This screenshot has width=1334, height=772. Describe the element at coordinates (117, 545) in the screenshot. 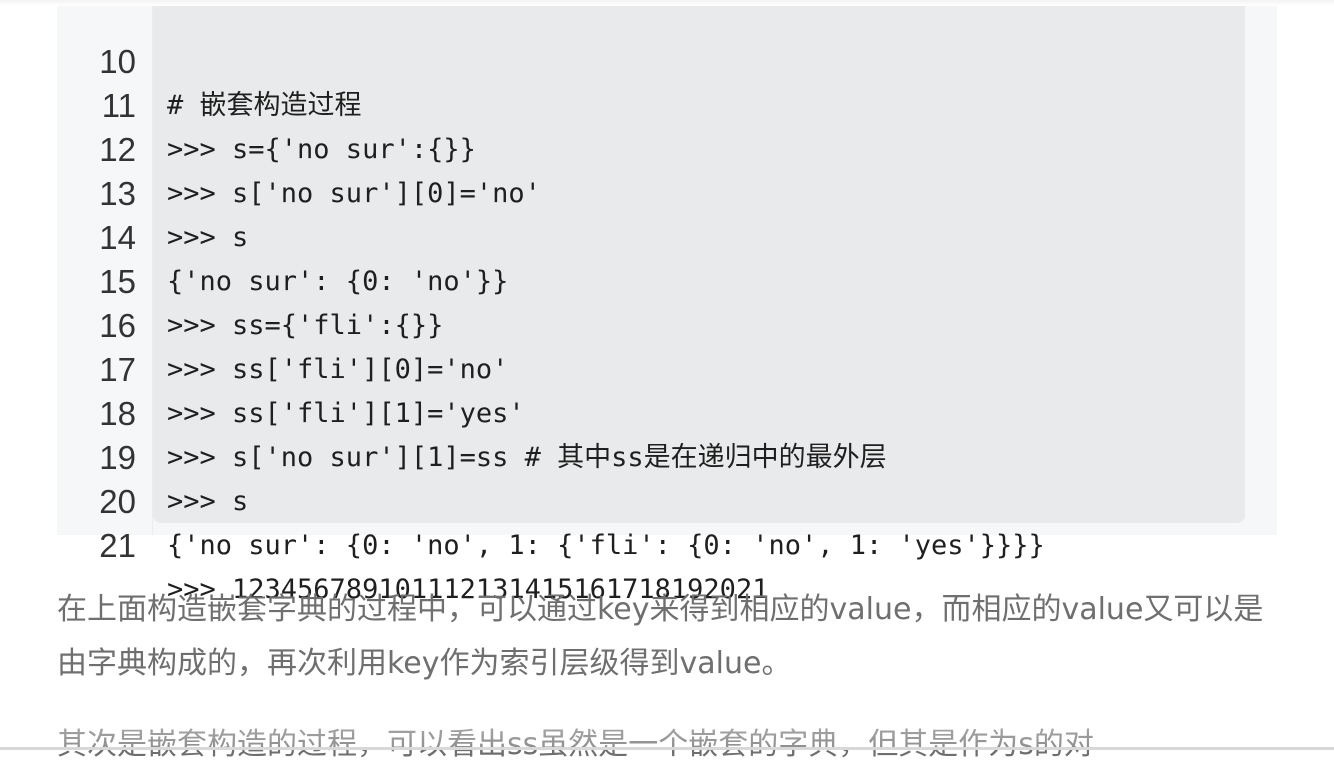

I see `line-number: 21` at that location.